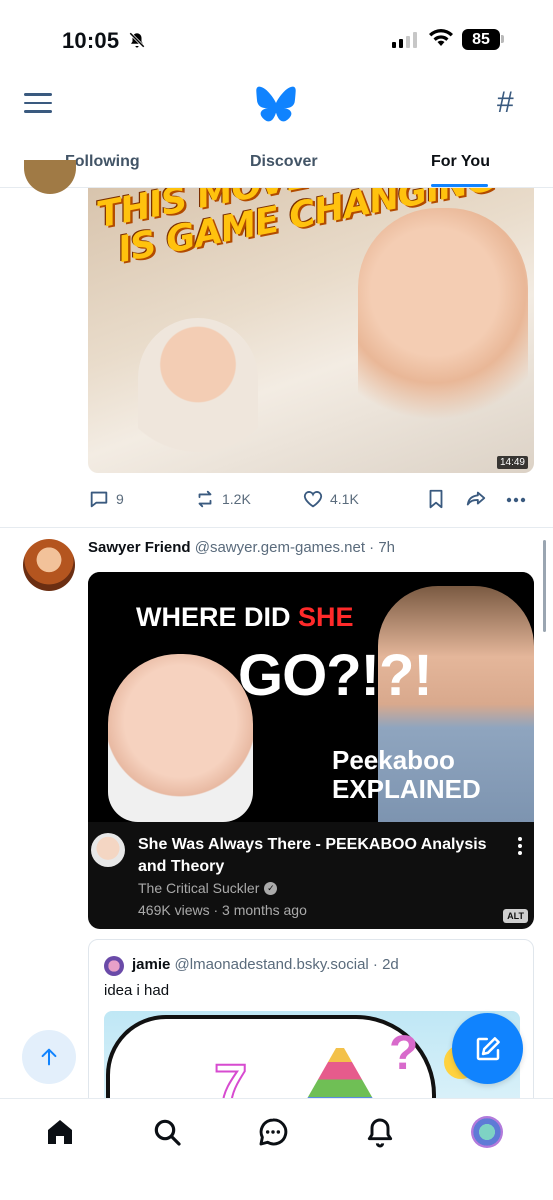 This screenshot has width=553, height=1200. Describe the element at coordinates (487, 1132) in the screenshot. I see `profile-avatar` at that location.